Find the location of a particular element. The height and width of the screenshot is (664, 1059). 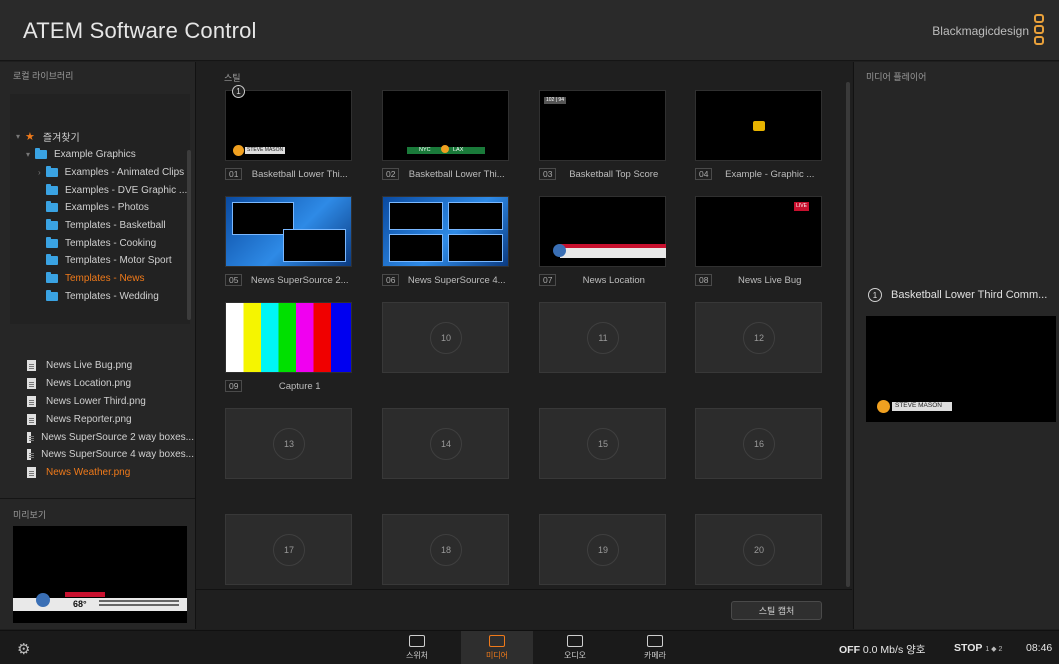

tree-item-photos: Examples - Photos is located at coordinates (97, 207).